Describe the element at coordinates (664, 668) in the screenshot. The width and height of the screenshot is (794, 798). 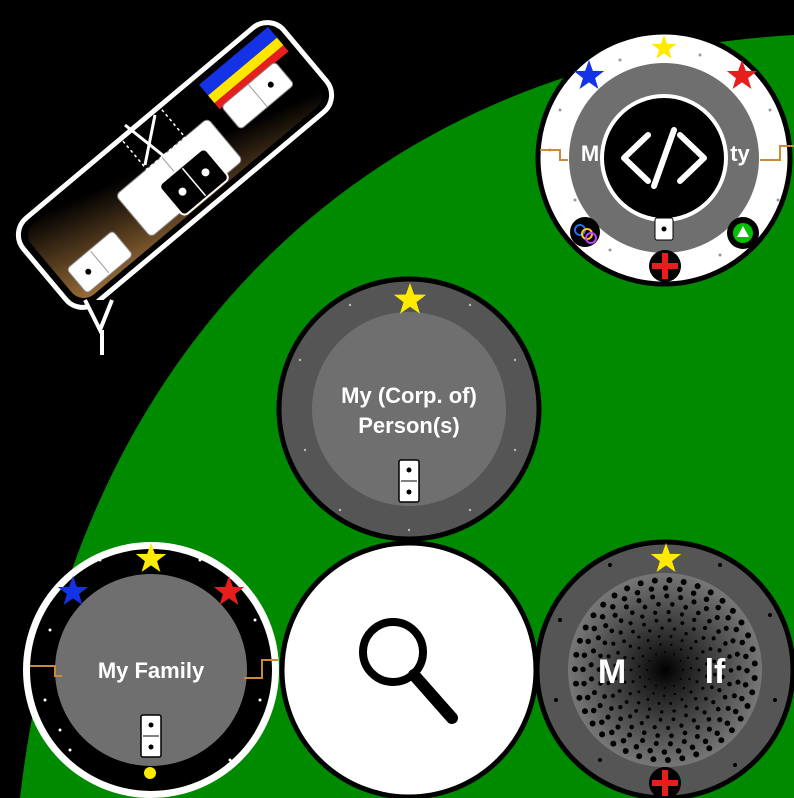
I see `myself-circle: M lf` at that location.